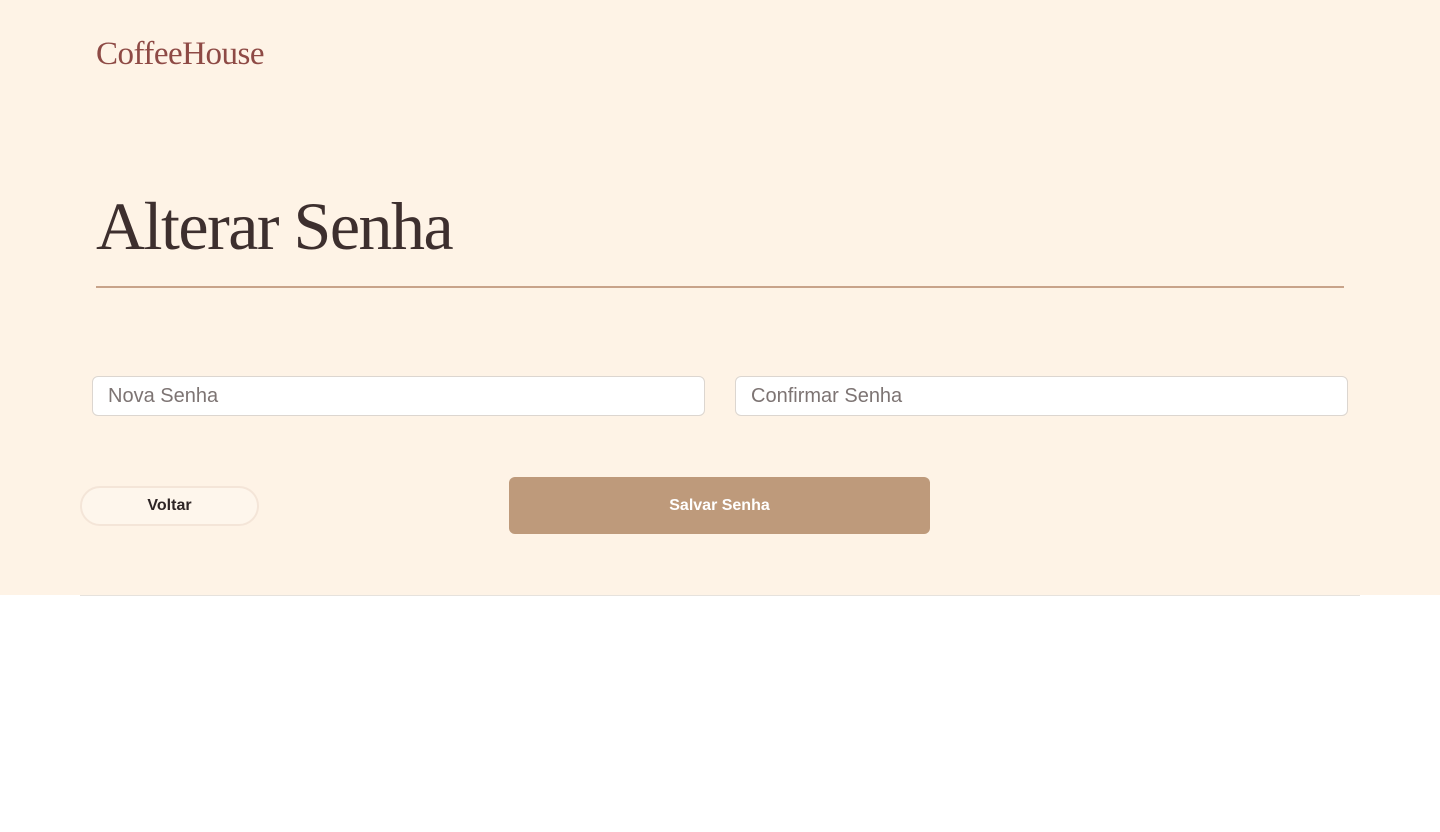 The height and width of the screenshot is (832, 1440). I want to click on brand-logo: CoffeeHouse, so click(180, 54).